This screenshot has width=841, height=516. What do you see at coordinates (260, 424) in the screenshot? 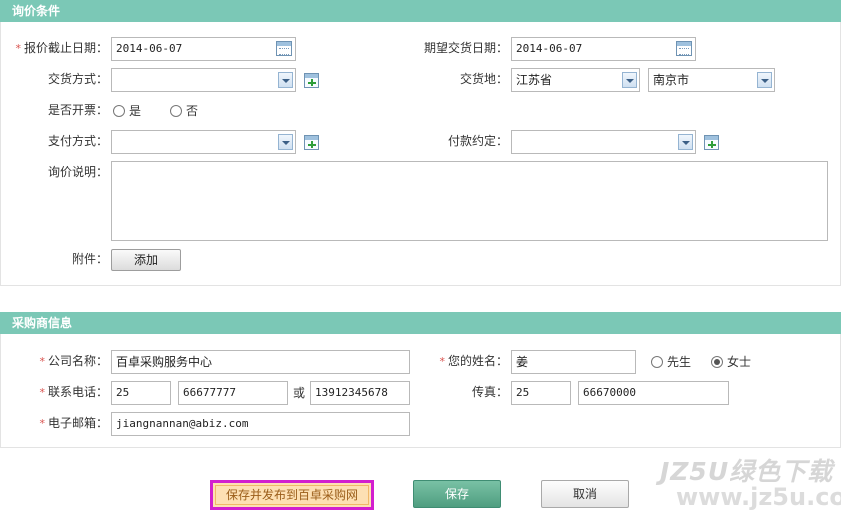
I see `email-input: jiangnannan@abiz.com` at bounding box center [260, 424].